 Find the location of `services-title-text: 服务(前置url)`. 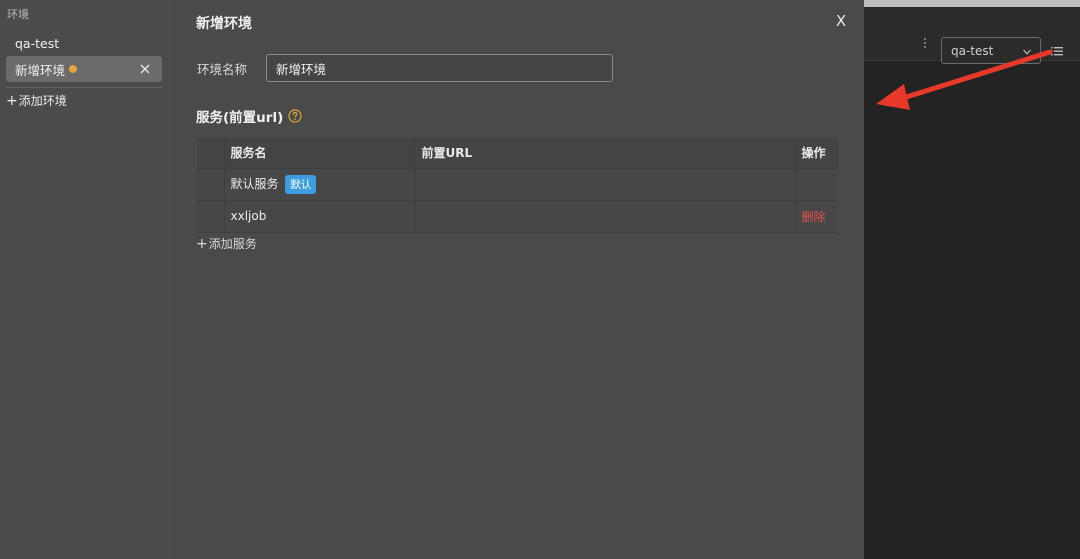

services-title-text: 服务(前置url) is located at coordinates (240, 118).